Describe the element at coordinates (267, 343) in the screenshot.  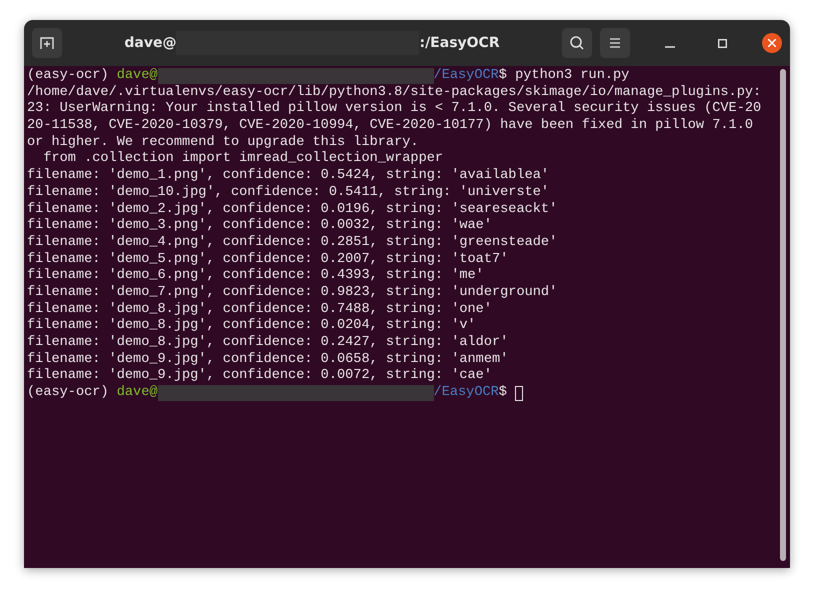
I see `output-line: filename: 'demo_8.jpg', confidence: 0.2427, string: 'aldor'` at that location.